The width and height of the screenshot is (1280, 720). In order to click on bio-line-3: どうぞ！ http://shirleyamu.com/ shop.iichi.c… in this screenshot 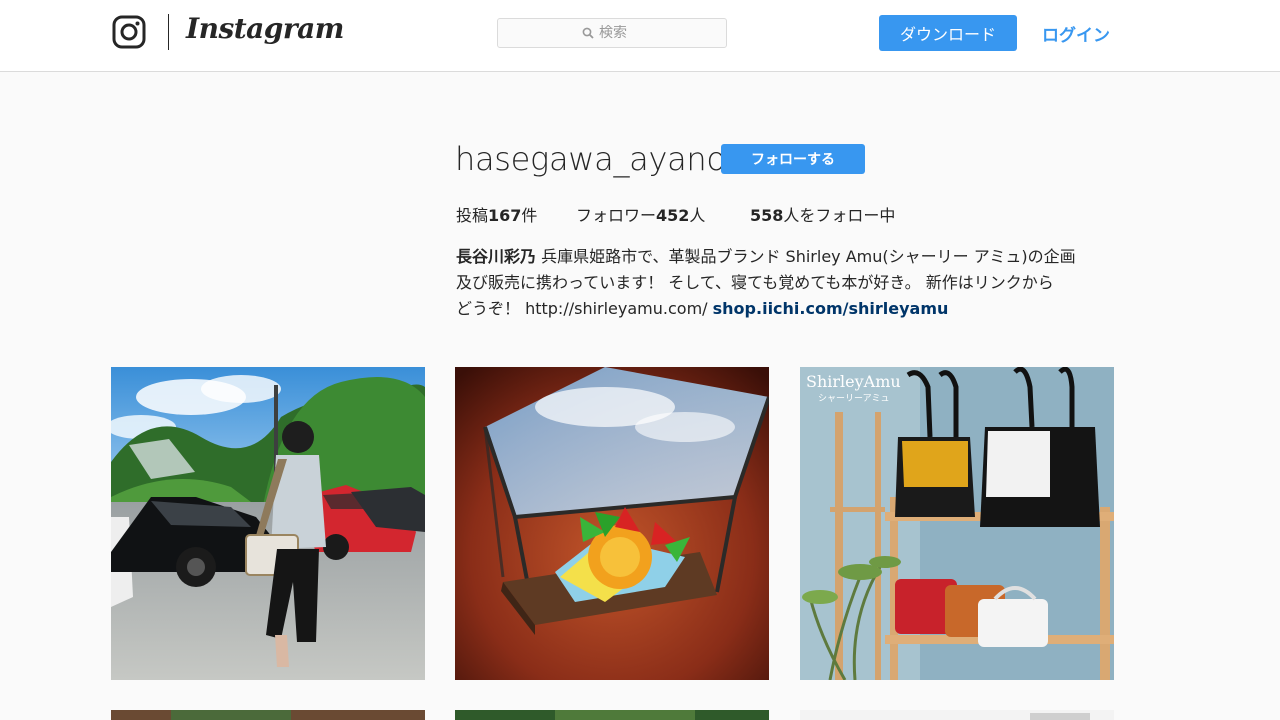, I will do `click(702, 308)`.